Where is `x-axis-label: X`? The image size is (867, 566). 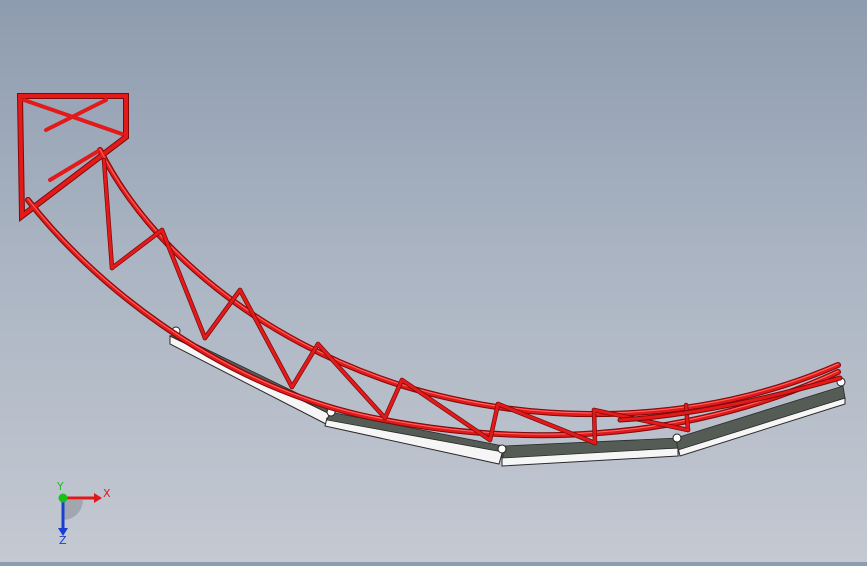 x-axis-label: X is located at coordinates (107, 493).